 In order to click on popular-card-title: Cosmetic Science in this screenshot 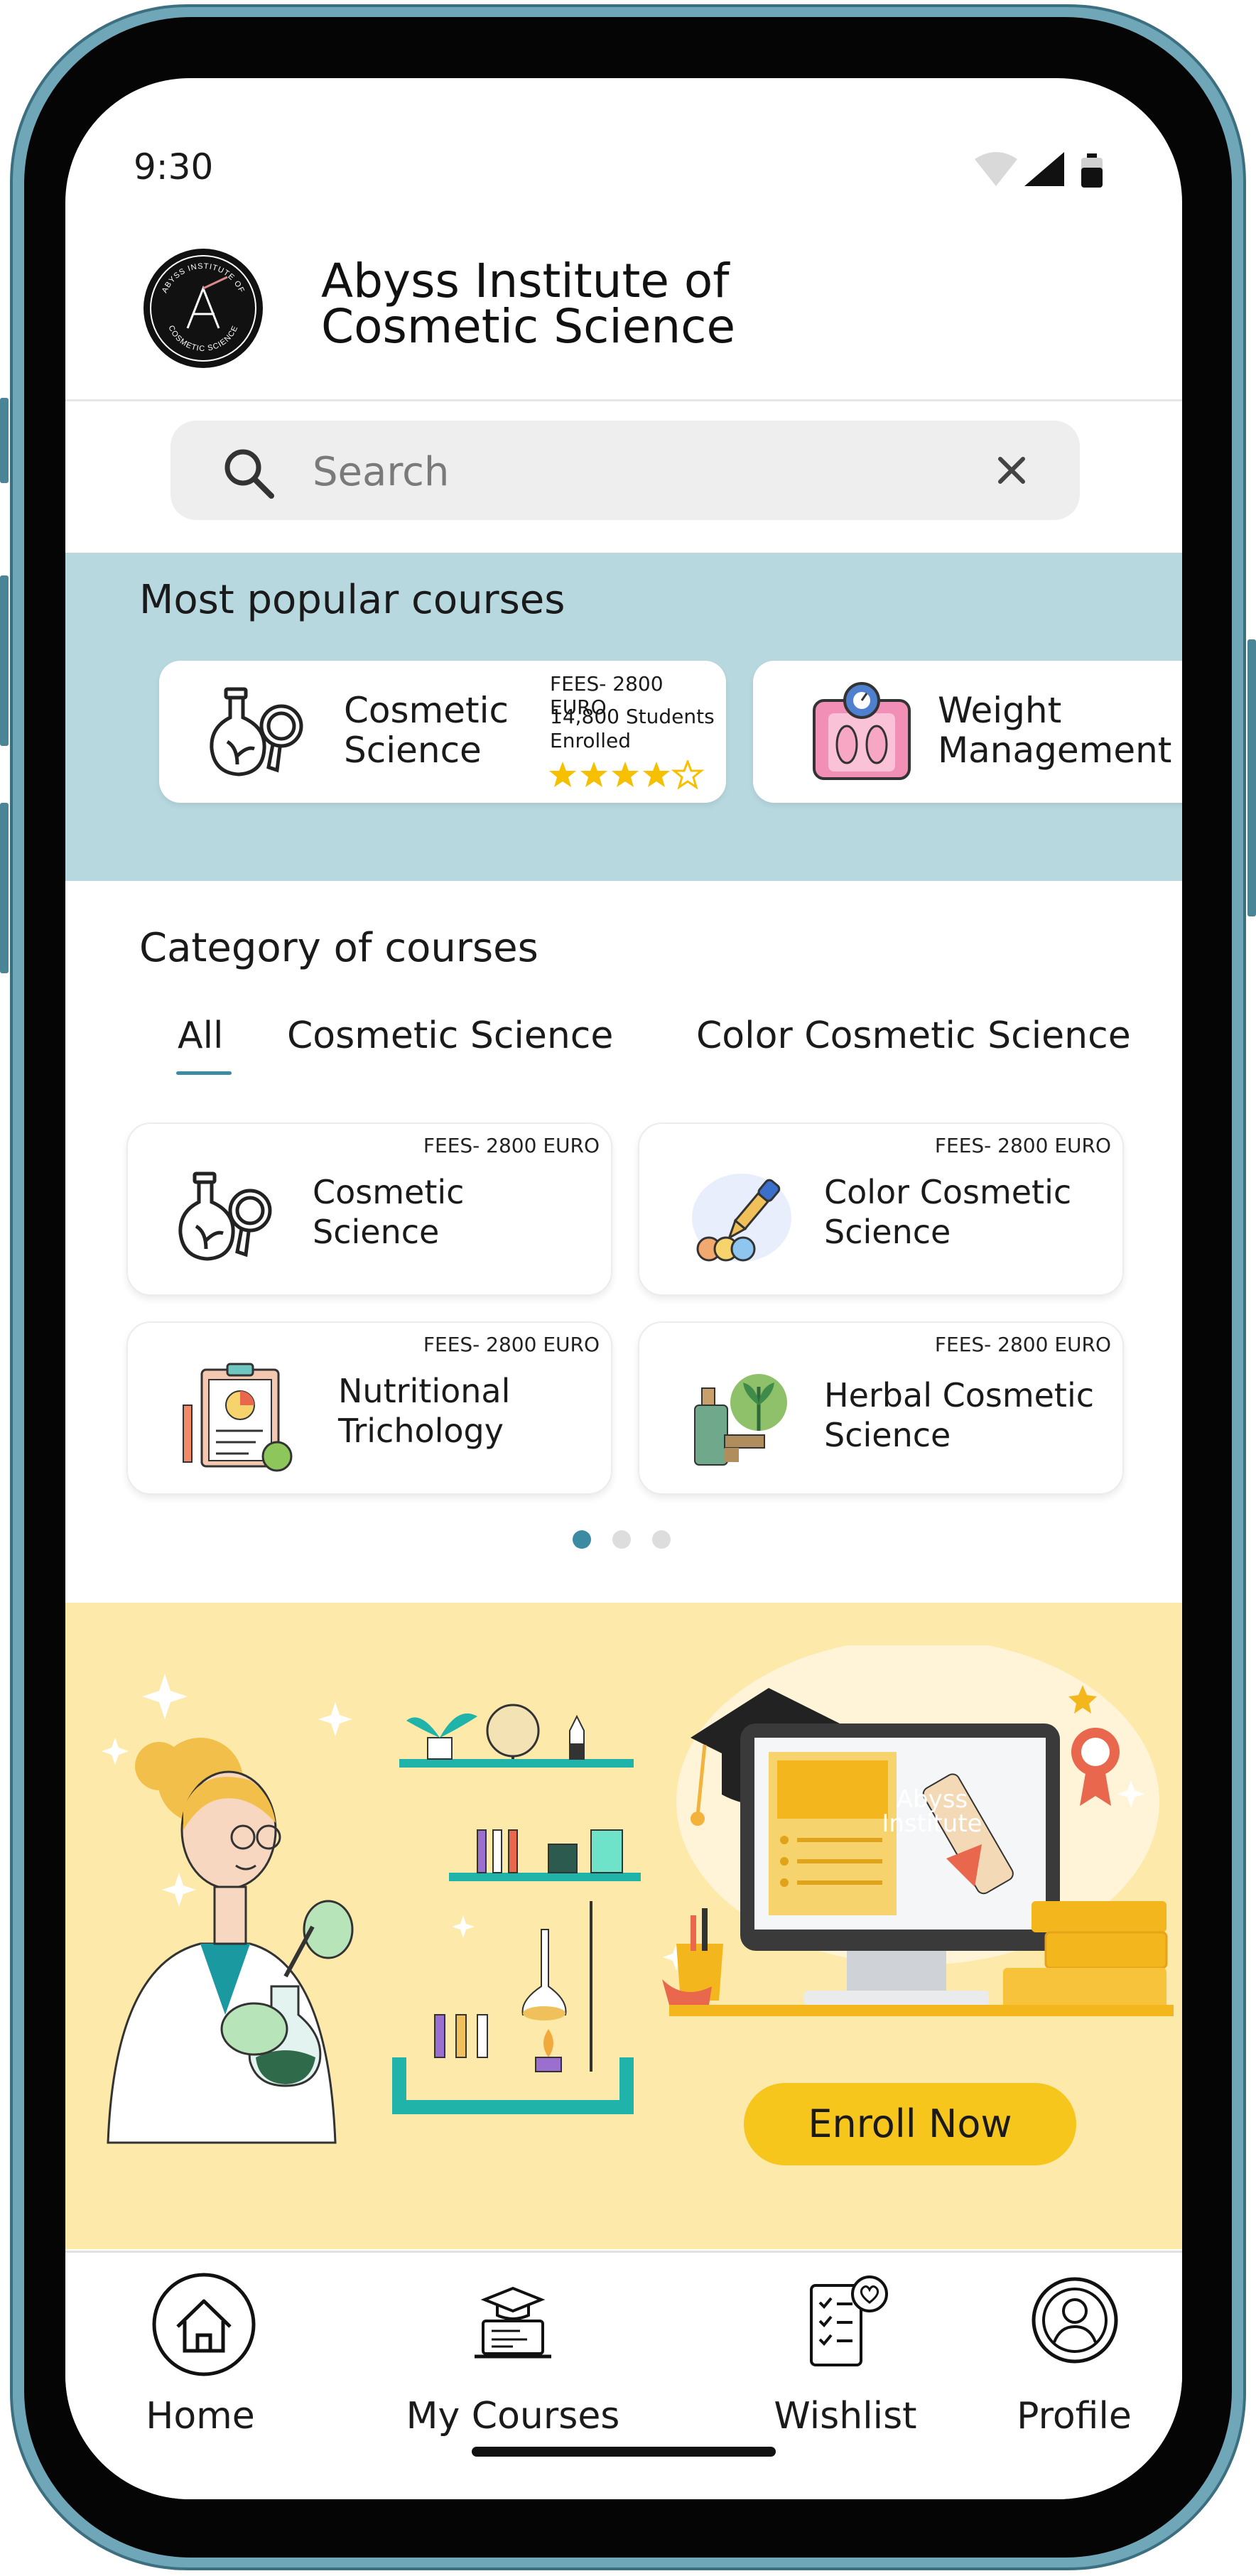, I will do `click(426, 730)`.